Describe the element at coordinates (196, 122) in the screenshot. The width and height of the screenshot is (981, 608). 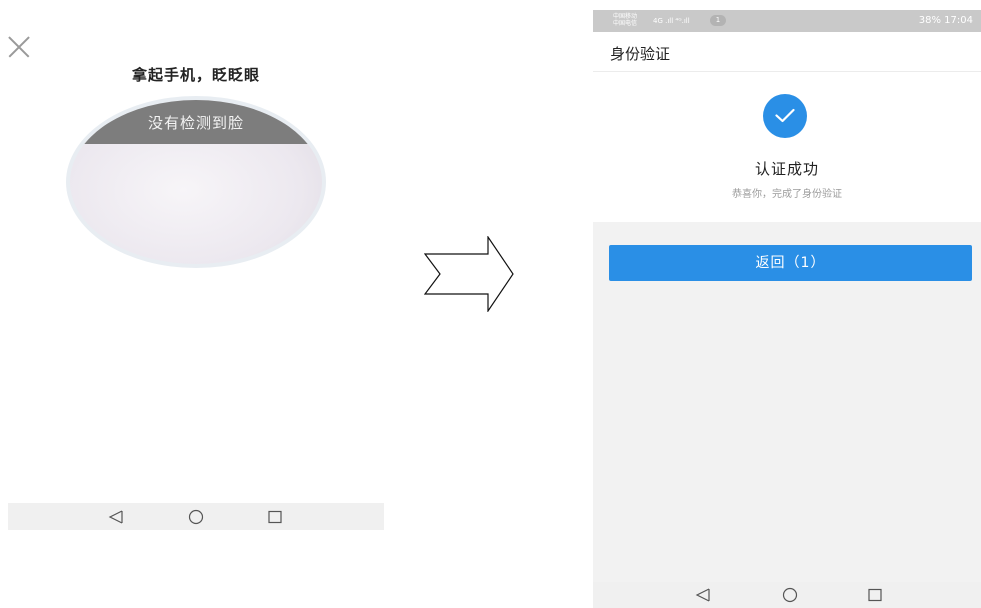
I see `face-detect-message: 没有检测到脸` at that location.